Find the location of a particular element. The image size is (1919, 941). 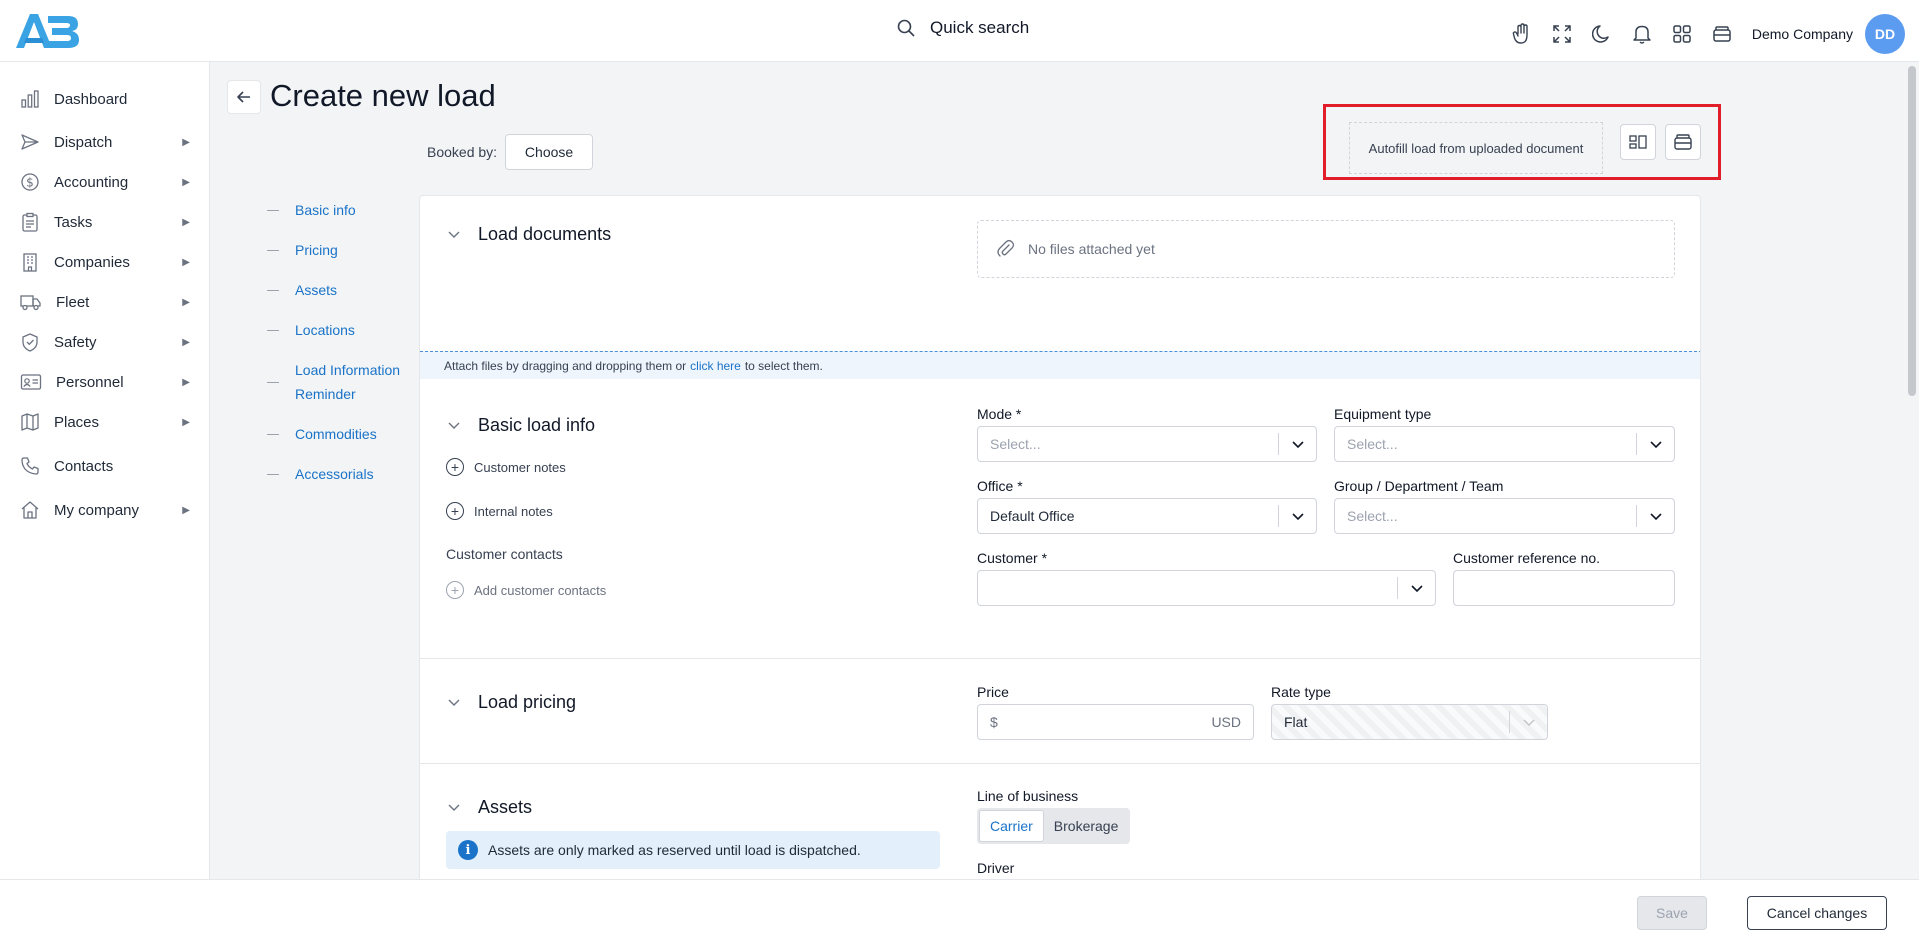

booked-by-label: Booked by: is located at coordinates (462, 152).